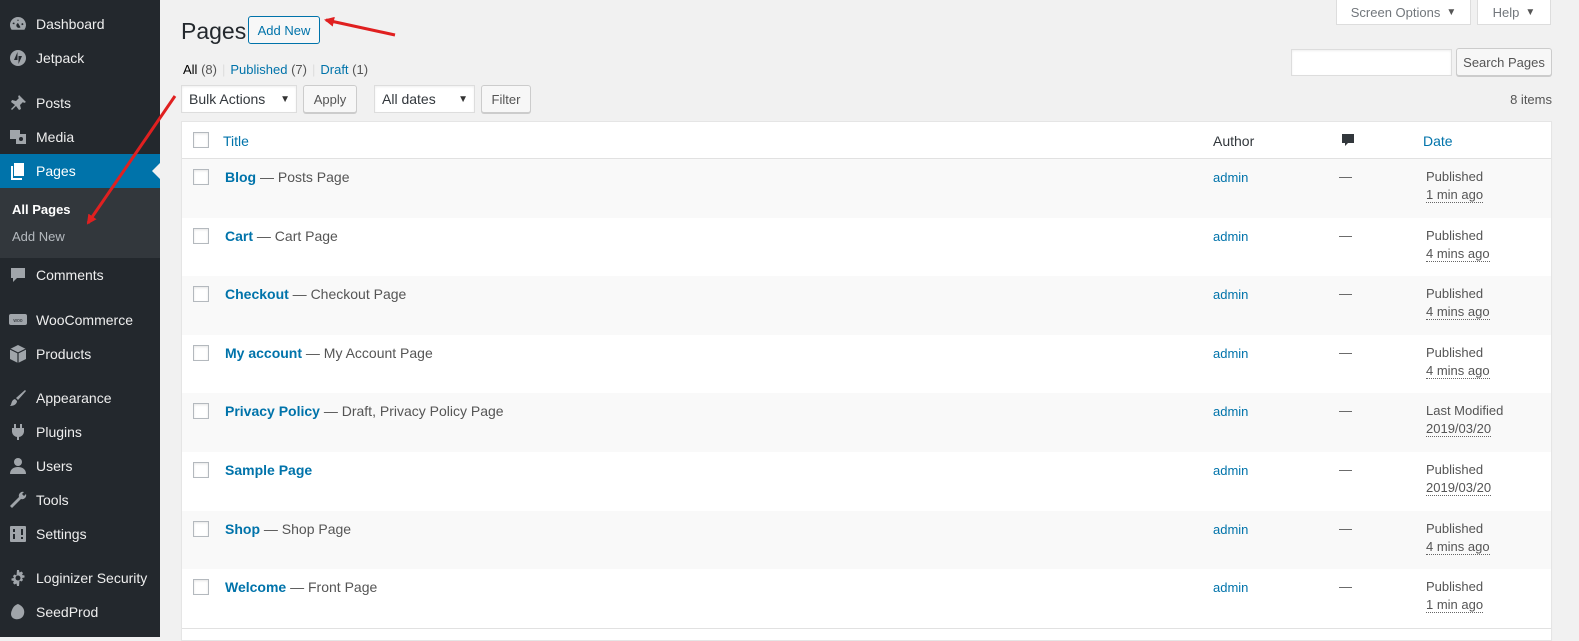 The width and height of the screenshot is (1579, 641). Describe the element at coordinates (52, 500) in the screenshot. I see `sidebar-item-label: Tools` at that location.